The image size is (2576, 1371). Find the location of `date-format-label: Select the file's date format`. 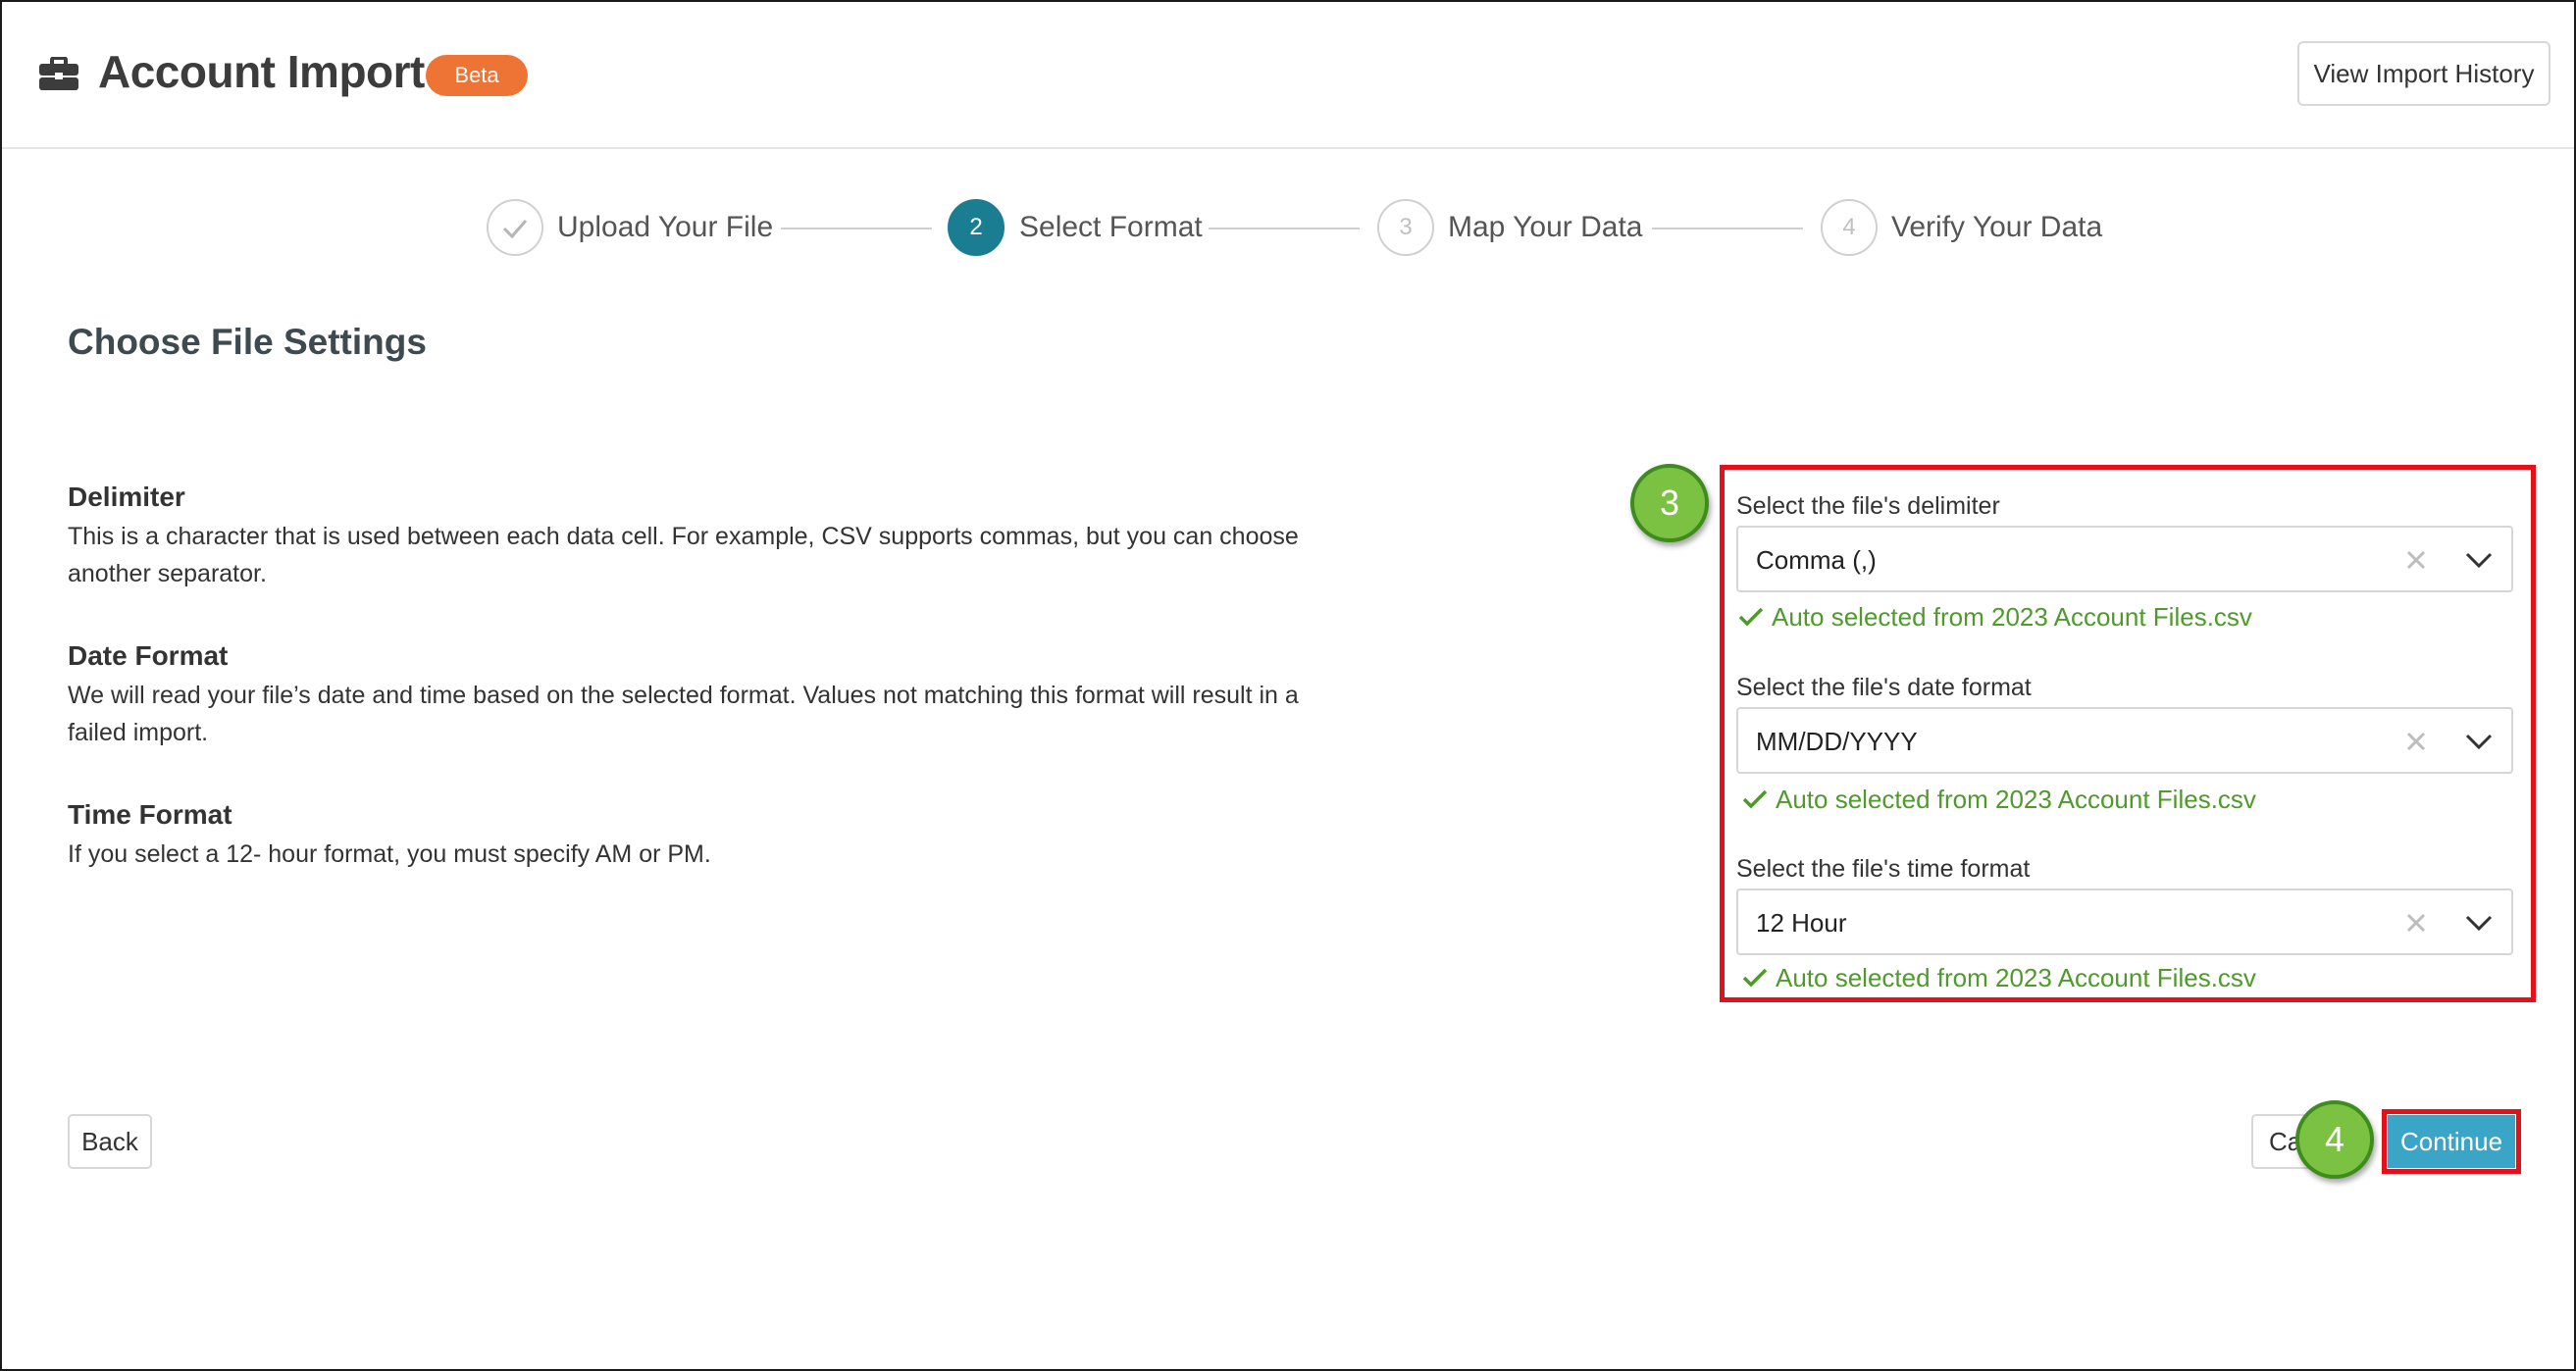

date-format-label: Select the file's date format is located at coordinates (1884, 687).